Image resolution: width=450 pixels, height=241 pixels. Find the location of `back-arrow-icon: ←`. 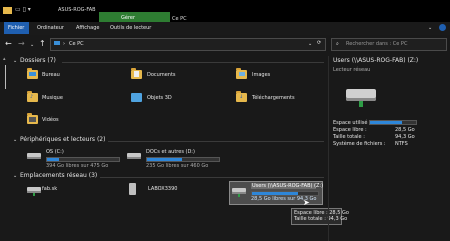

back-arrow-icon: ← is located at coordinates (8, 44).